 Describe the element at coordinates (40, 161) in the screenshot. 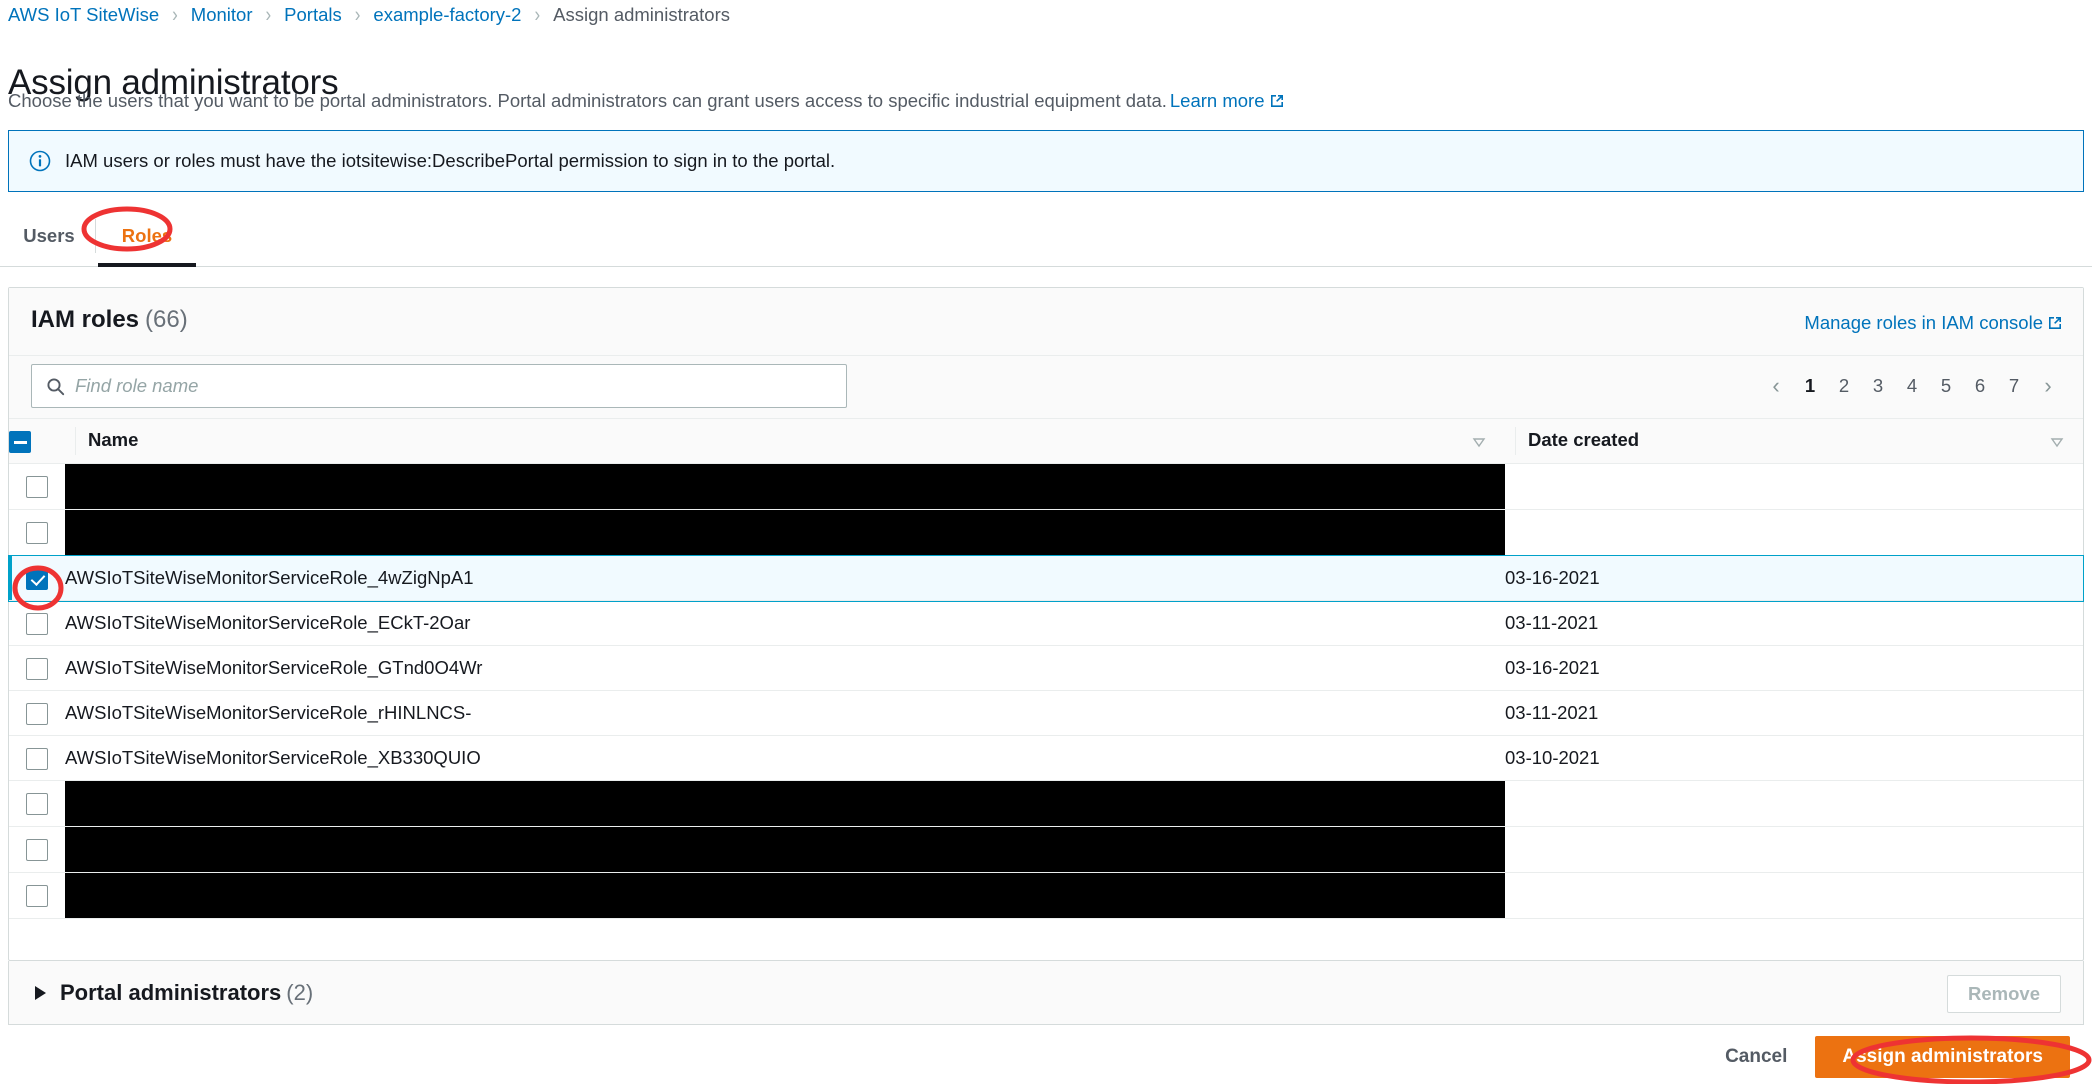

I see `info-circle-icon` at that location.